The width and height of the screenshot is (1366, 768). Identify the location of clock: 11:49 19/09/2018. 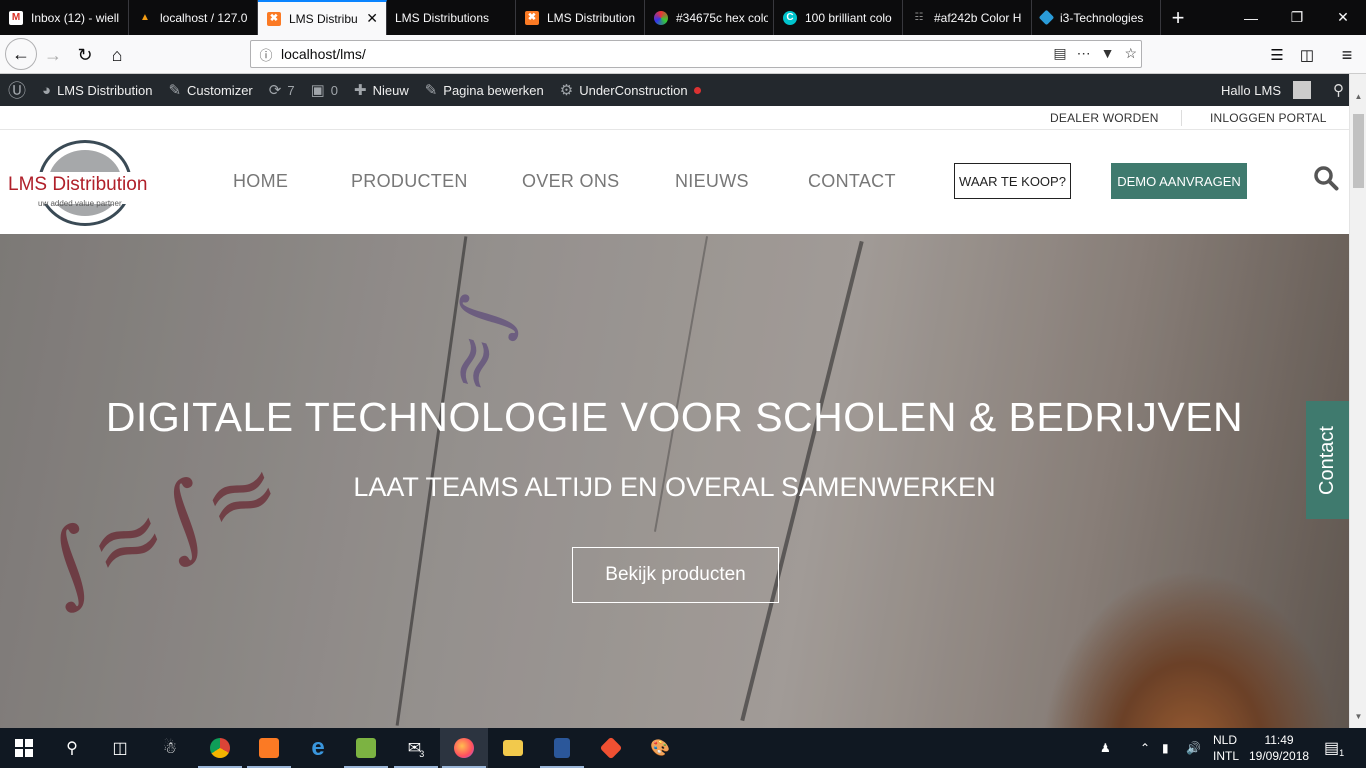
(1279, 748).